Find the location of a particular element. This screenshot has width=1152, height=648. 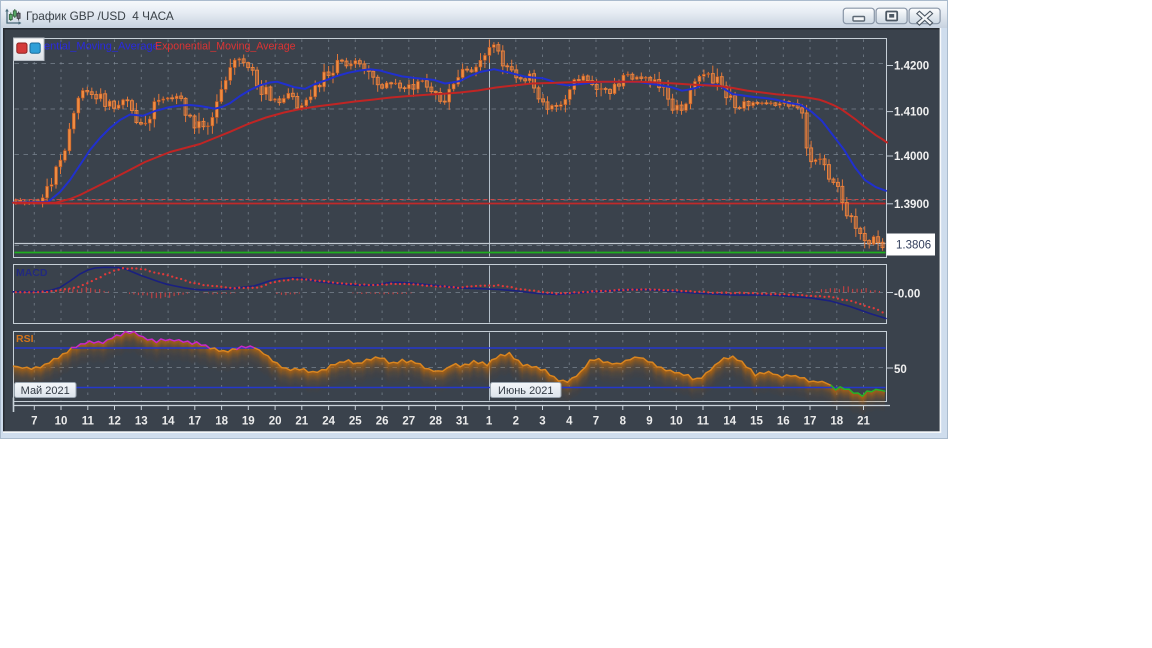

svg-text: 16 is located at coordinates (783, 422).